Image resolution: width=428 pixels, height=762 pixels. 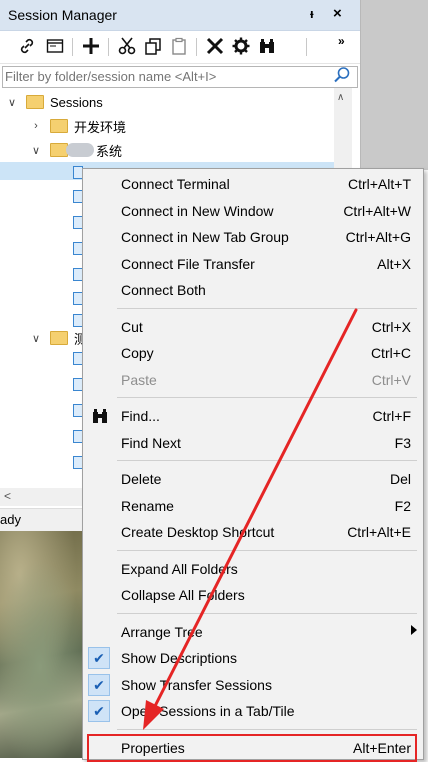 I want to click on menu-item-label: Connect in New Tab Group, so click(x=205, y=237).